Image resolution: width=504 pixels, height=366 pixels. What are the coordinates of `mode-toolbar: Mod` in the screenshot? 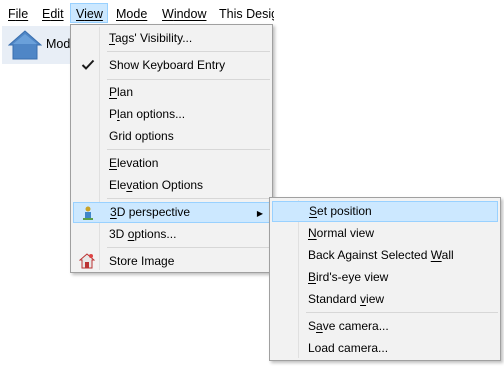 It's located at (36, 45).